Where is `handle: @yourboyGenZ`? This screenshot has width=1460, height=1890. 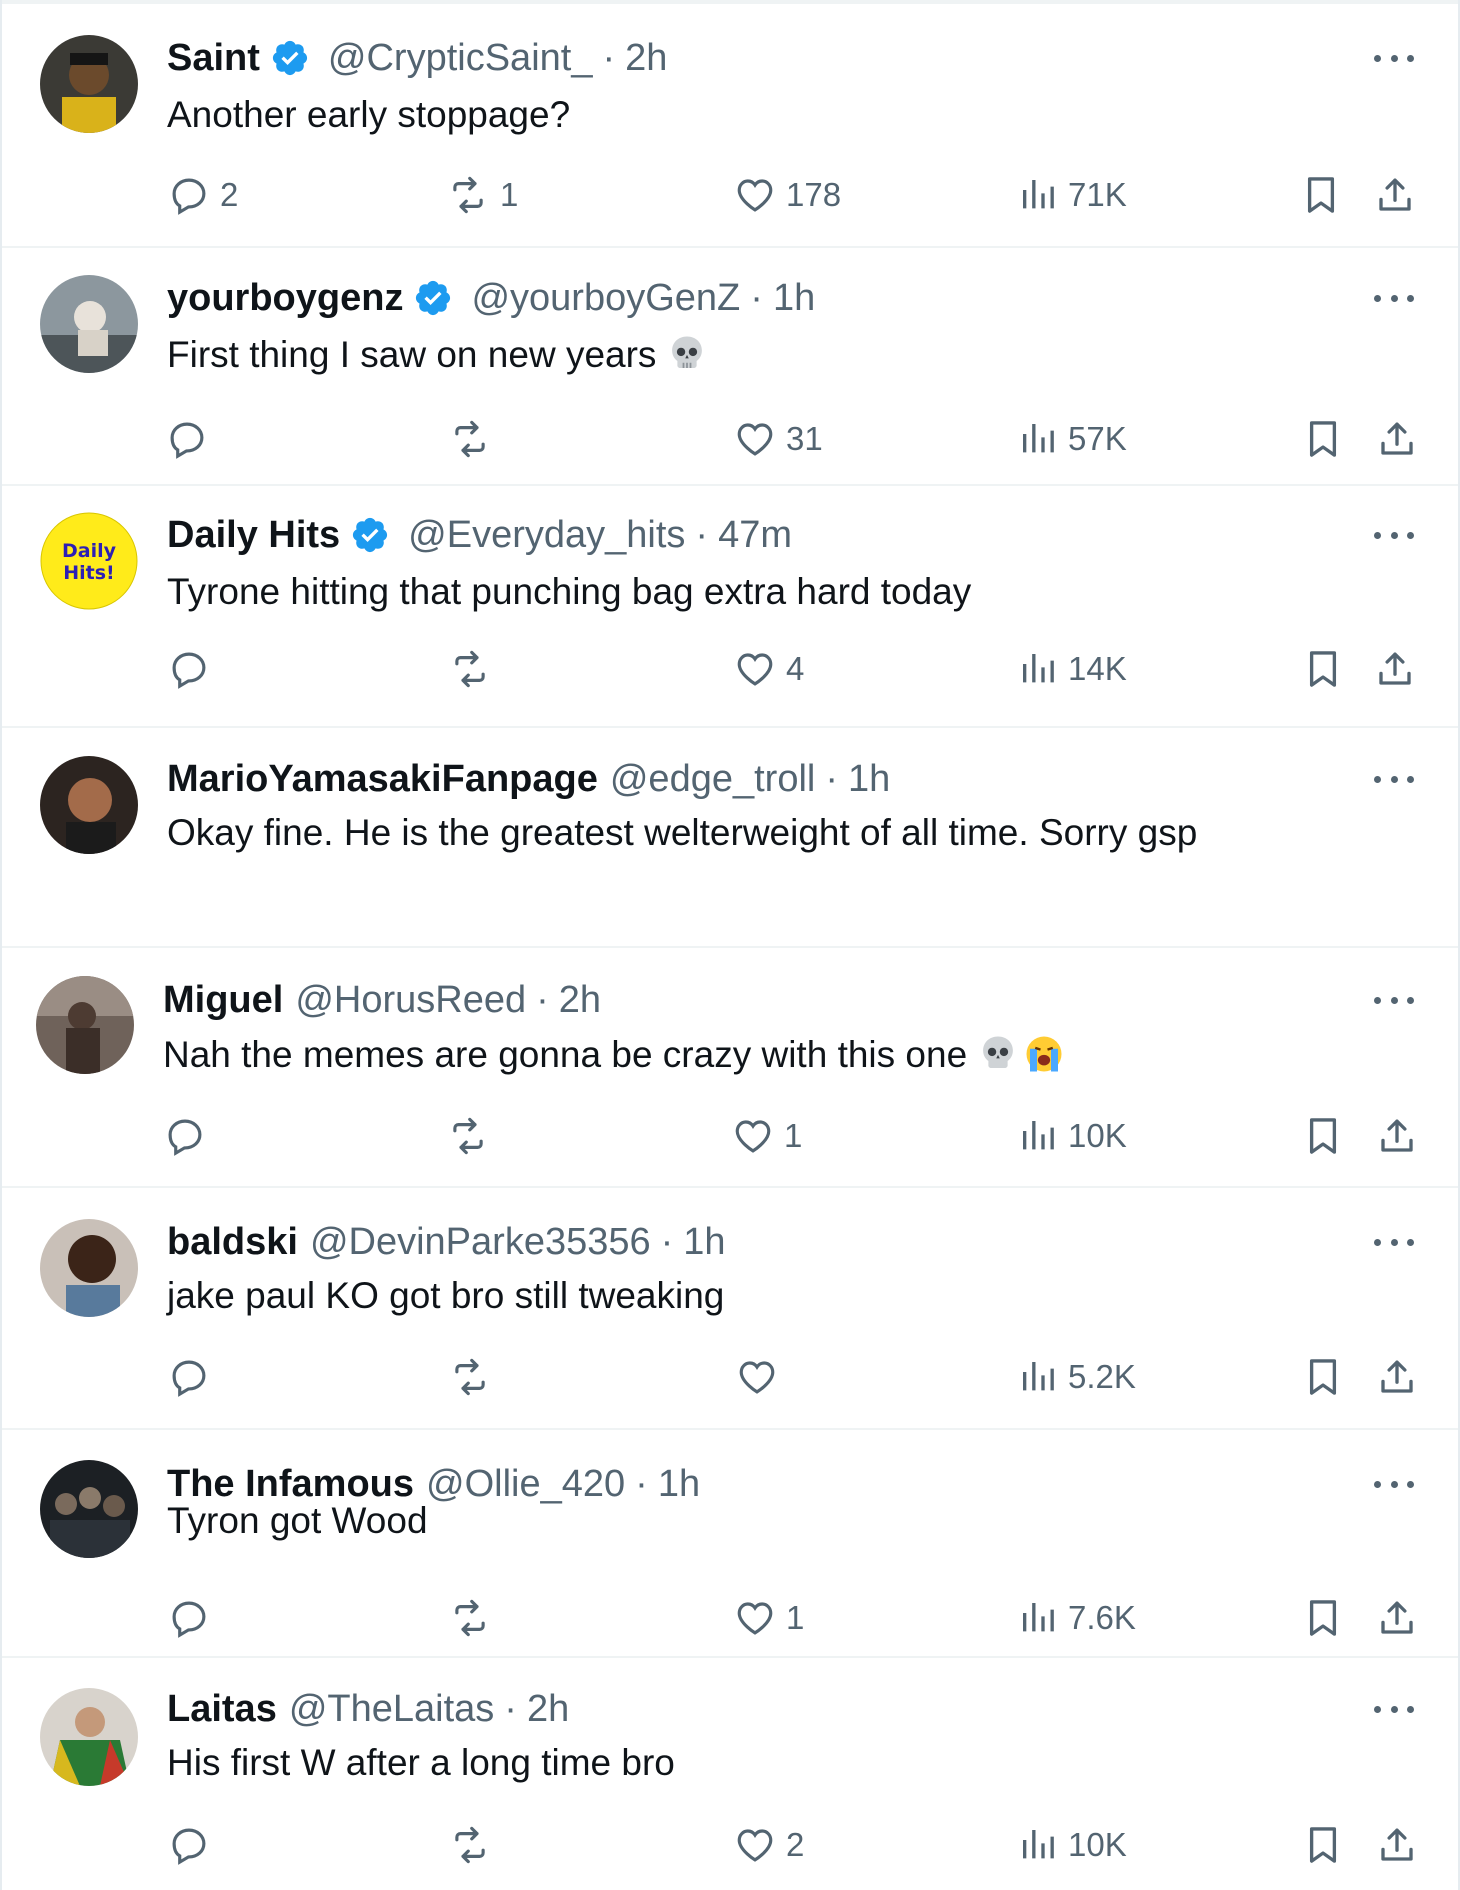 handle: @yourboyGenZ is located at coordinates (605, 298).